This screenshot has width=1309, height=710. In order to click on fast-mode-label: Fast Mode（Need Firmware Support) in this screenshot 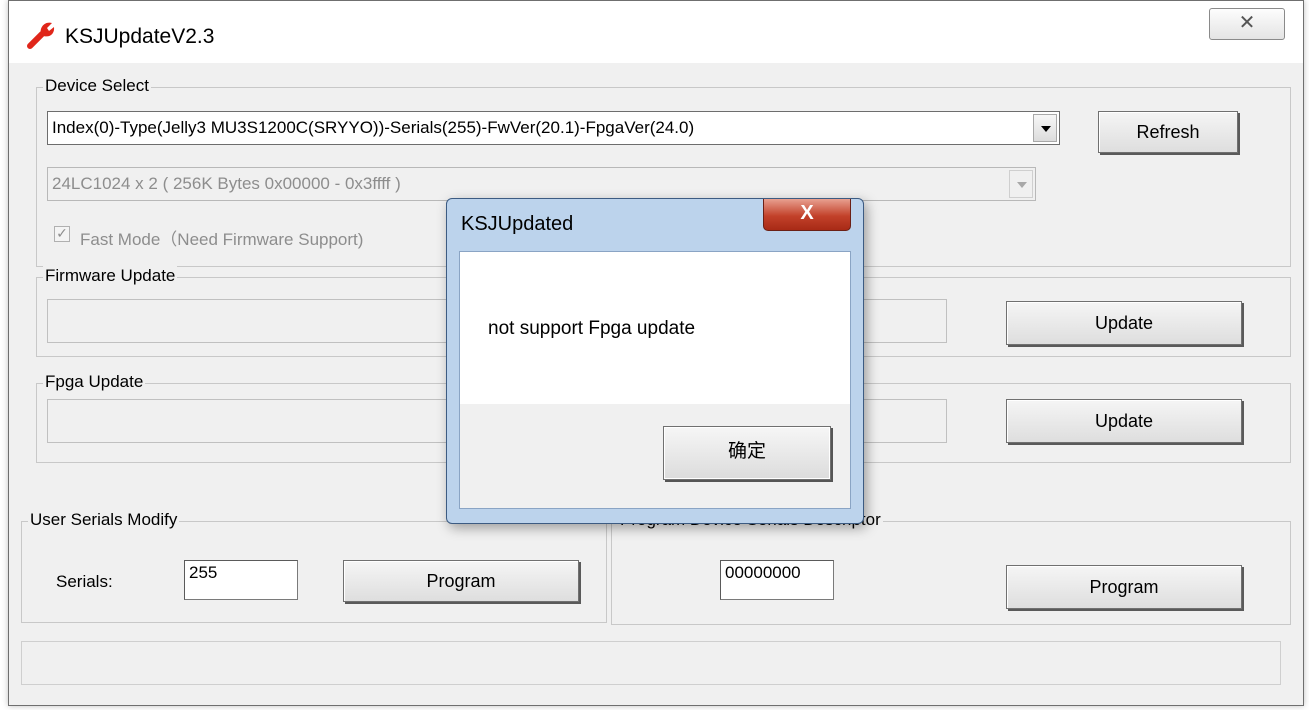, I will do `click(222, 239)`.